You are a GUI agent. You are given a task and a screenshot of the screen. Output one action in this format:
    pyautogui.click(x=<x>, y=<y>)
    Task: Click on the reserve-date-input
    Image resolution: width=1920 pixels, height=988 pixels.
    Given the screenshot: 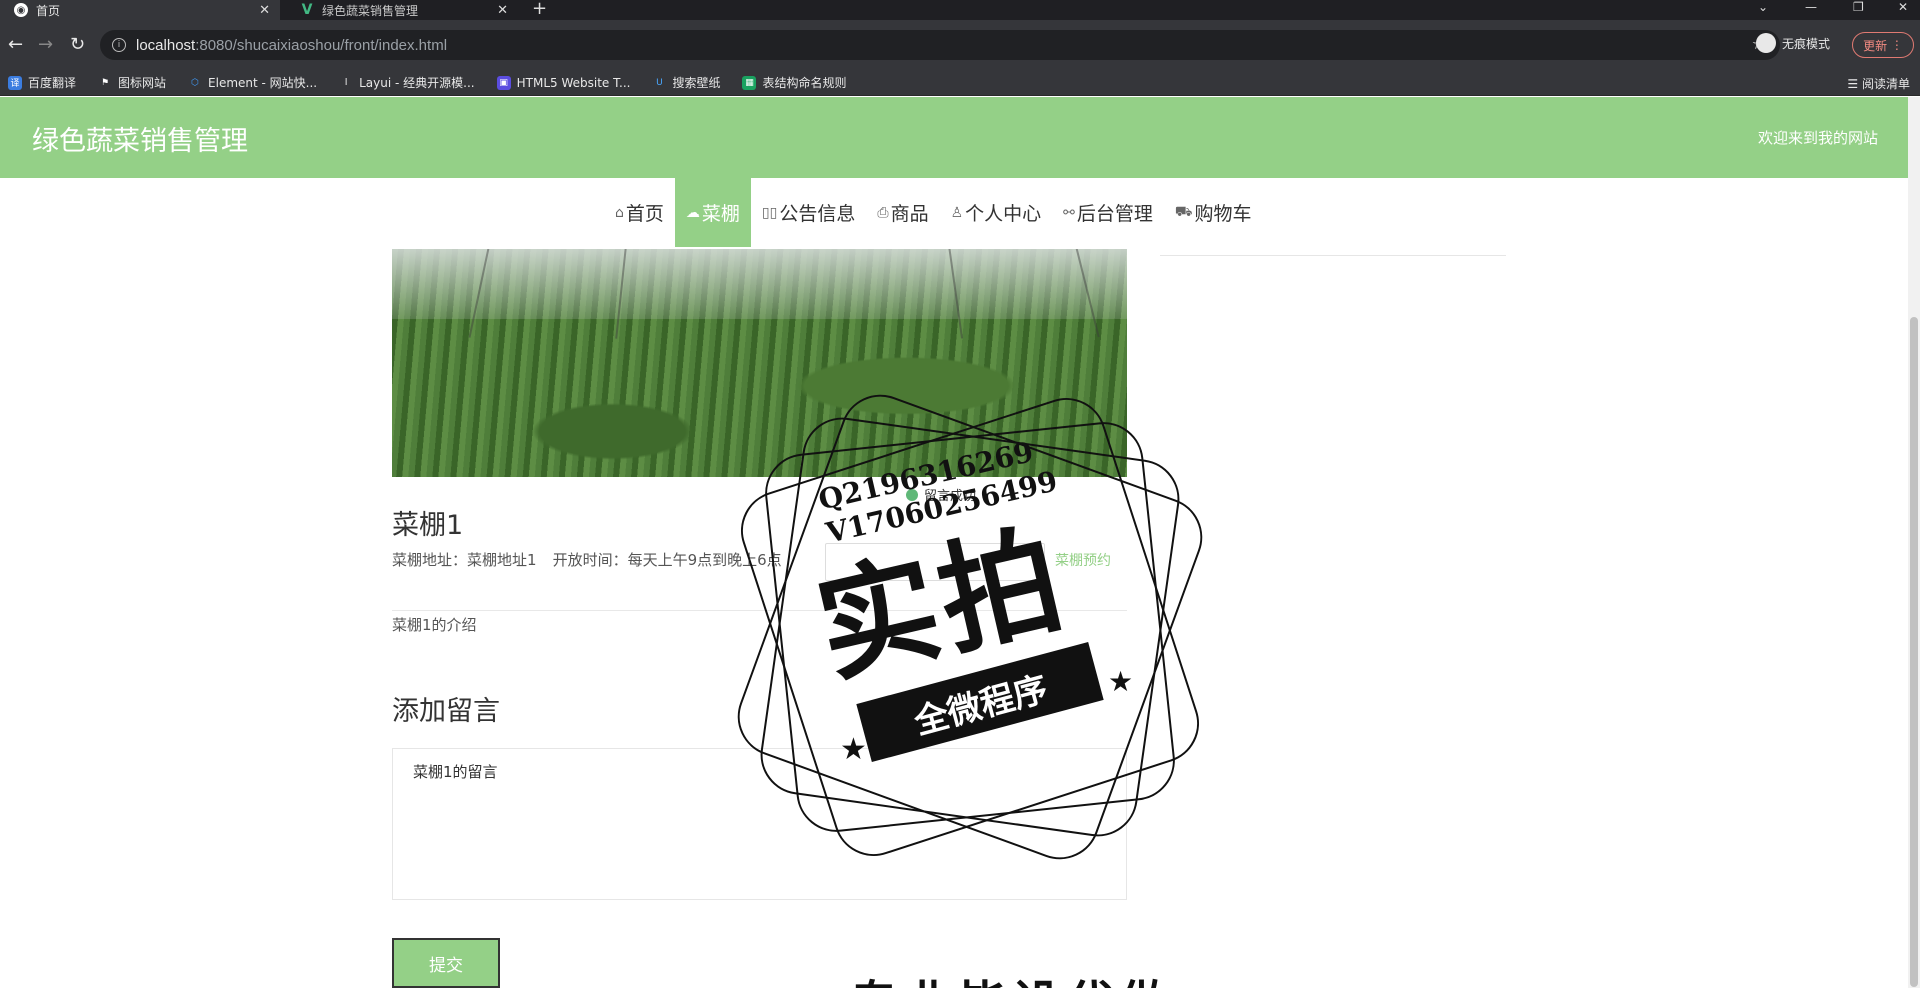 What is the action you would take?
    pyautogui.click(x=935, y=562)
    